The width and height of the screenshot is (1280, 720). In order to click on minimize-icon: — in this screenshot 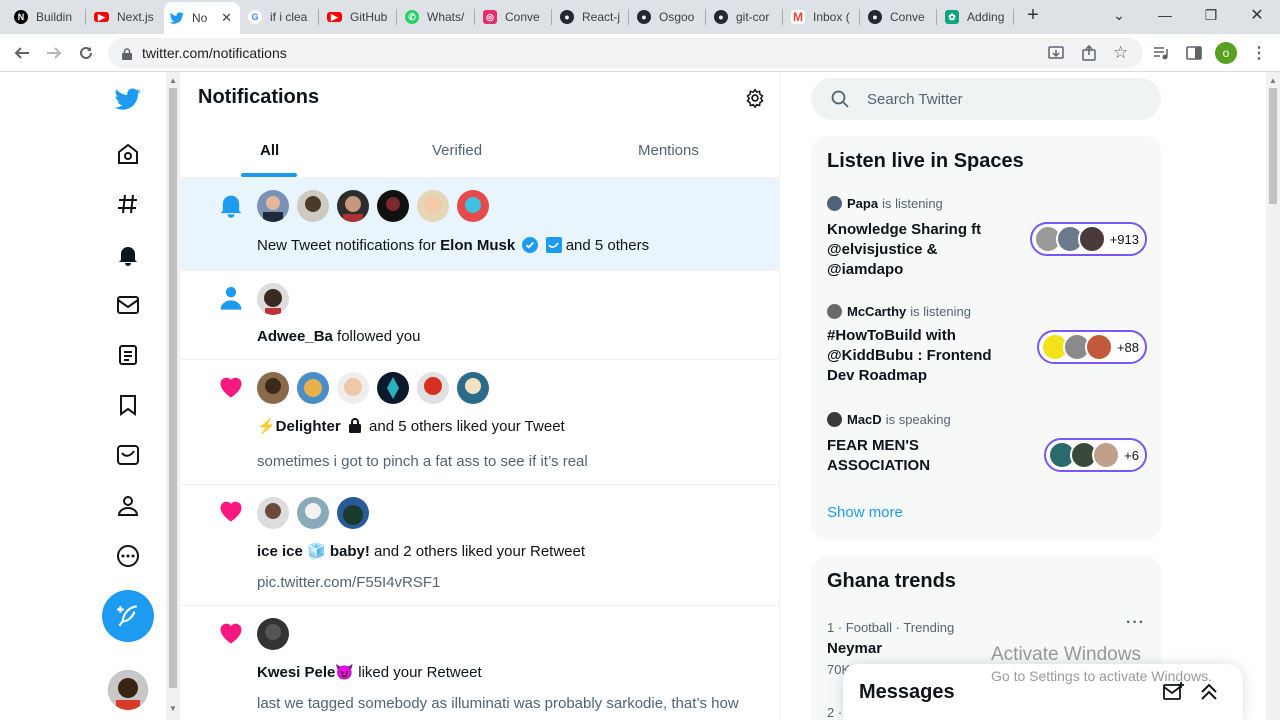, I will do `click(1165, 15)`.